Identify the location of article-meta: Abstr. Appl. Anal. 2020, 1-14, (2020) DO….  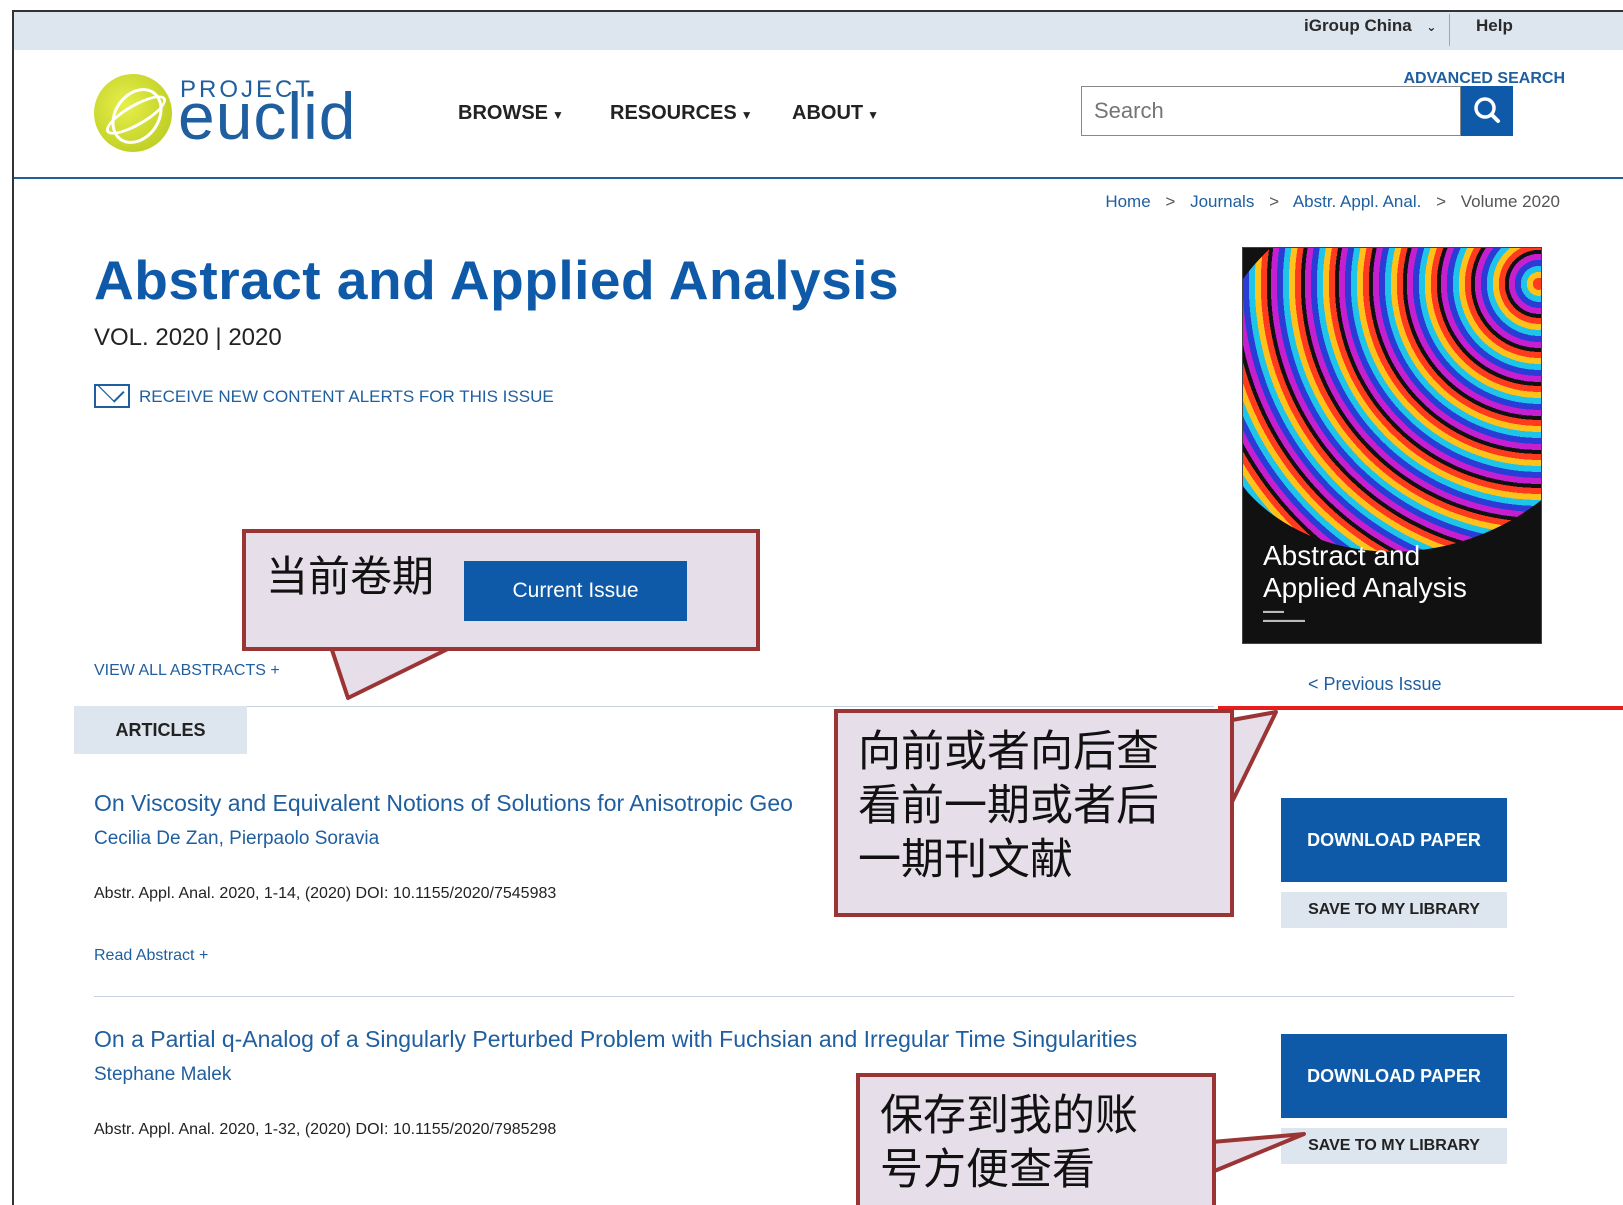
(325, 893).